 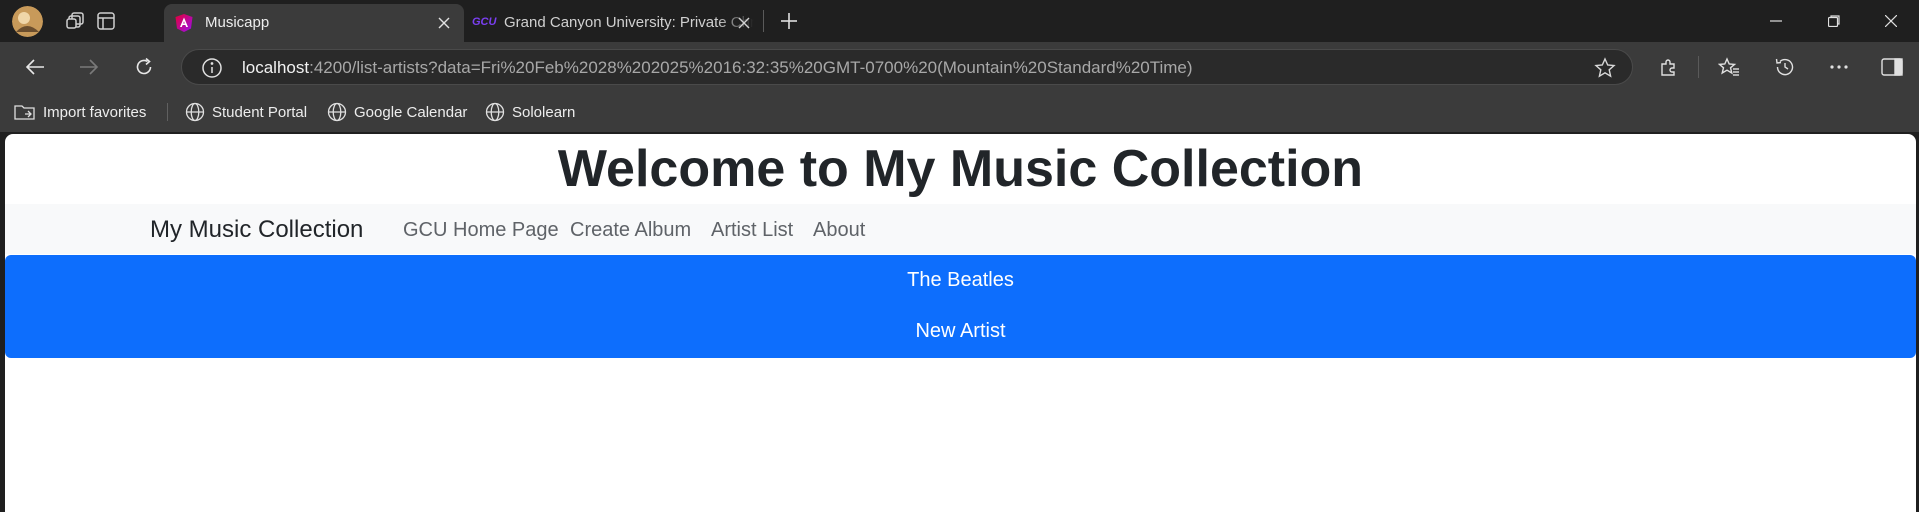 I want to click on fav-sololearn: Sololearn, so click(x=530, y=112).